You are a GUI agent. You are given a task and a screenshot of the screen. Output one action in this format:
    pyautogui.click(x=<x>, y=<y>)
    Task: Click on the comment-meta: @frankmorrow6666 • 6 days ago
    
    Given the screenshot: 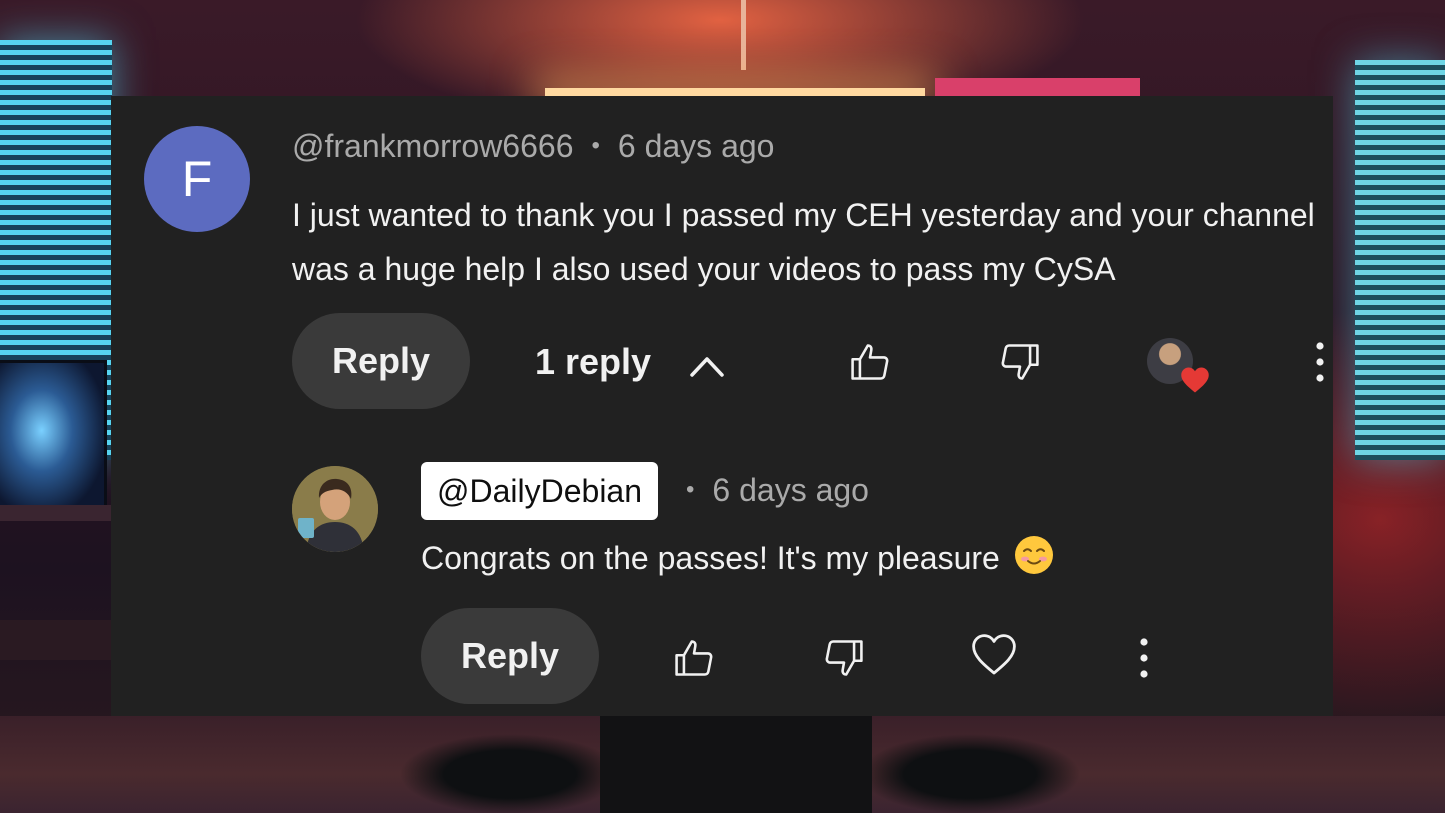 What is the action you would take?
    pyautogui.click(x=533, y=146)
    